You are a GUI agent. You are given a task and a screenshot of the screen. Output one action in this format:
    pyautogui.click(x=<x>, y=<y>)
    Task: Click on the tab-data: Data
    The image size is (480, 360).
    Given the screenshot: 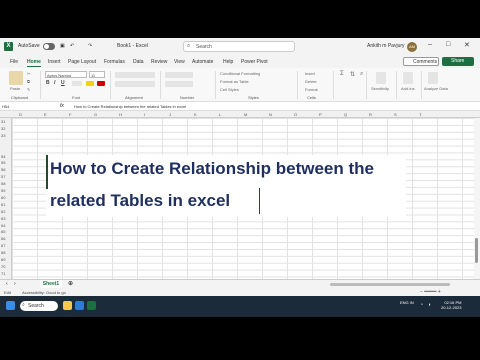 What is the action you would take?
    pyautogui.click(x=138, y=62)
    